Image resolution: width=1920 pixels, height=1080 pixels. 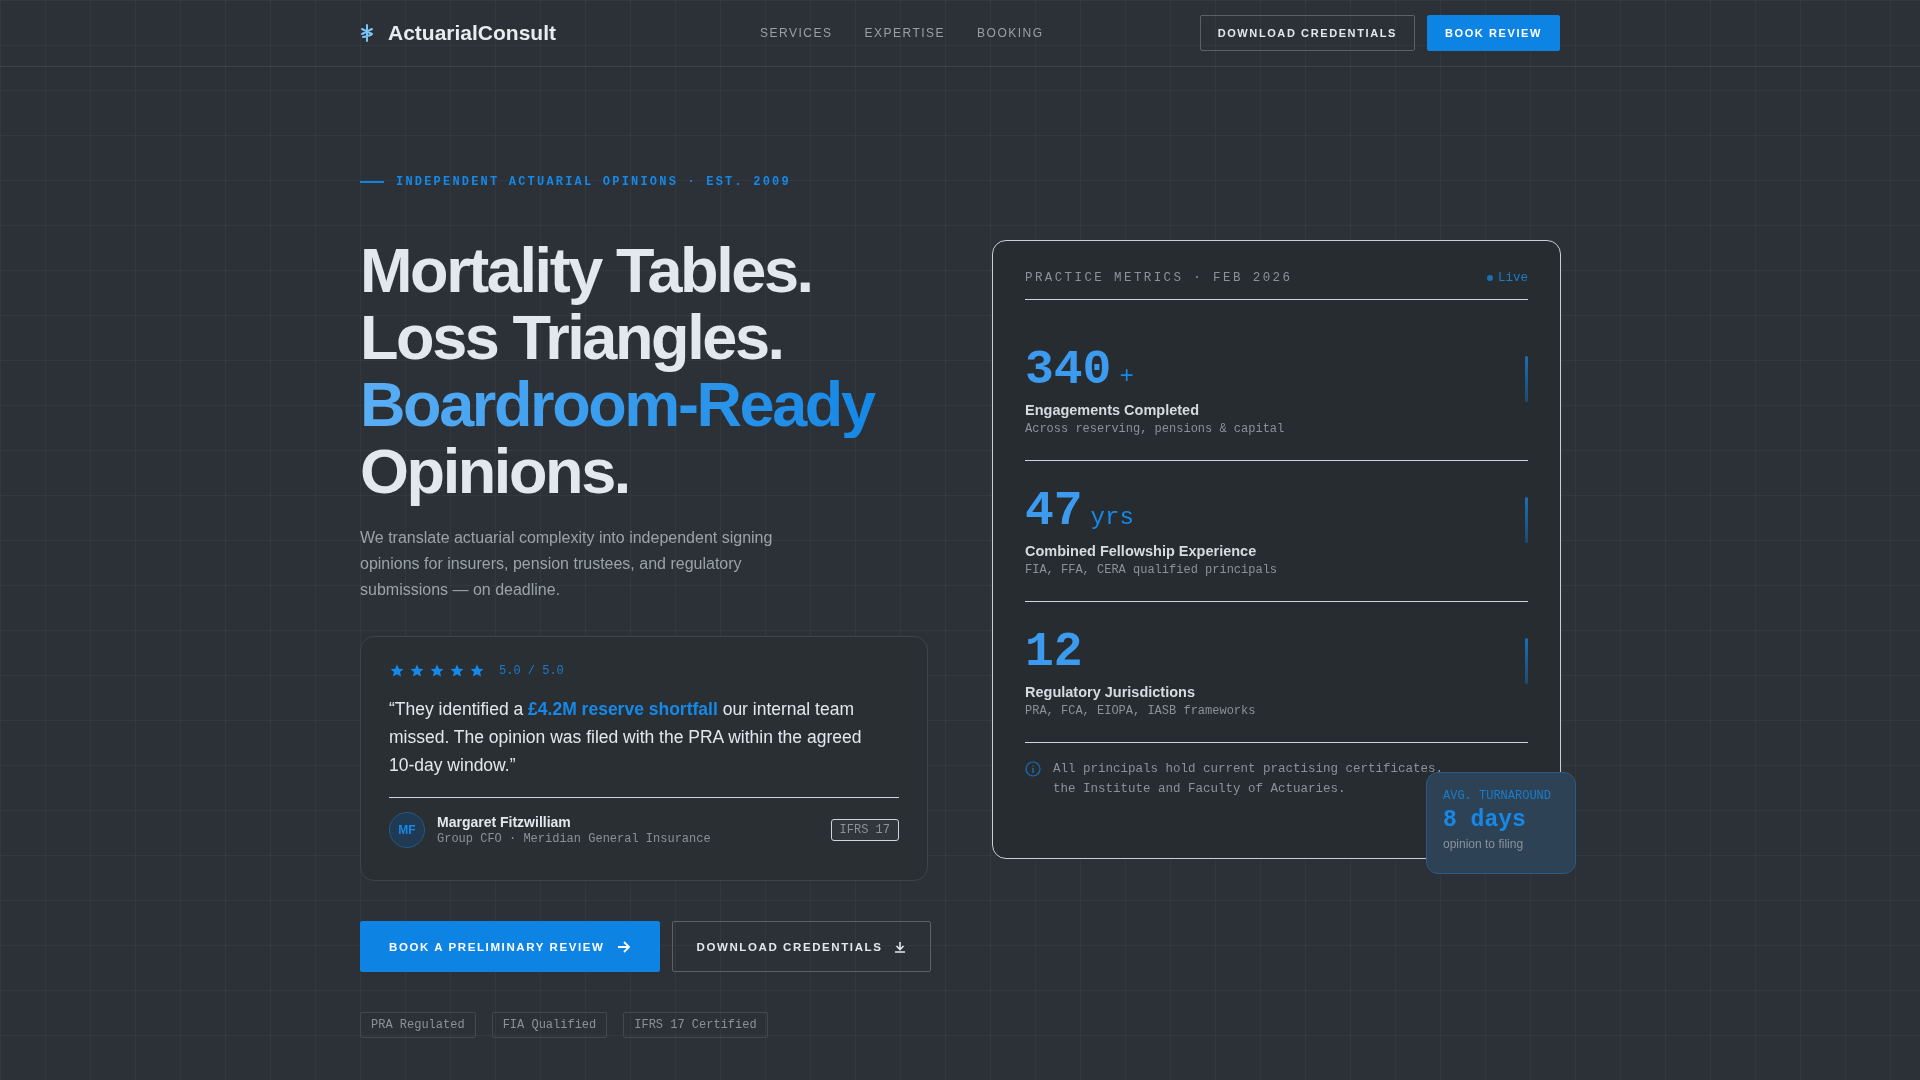 I want to click on brand-name: ActuarialConsult, so click(x=472, y=33).